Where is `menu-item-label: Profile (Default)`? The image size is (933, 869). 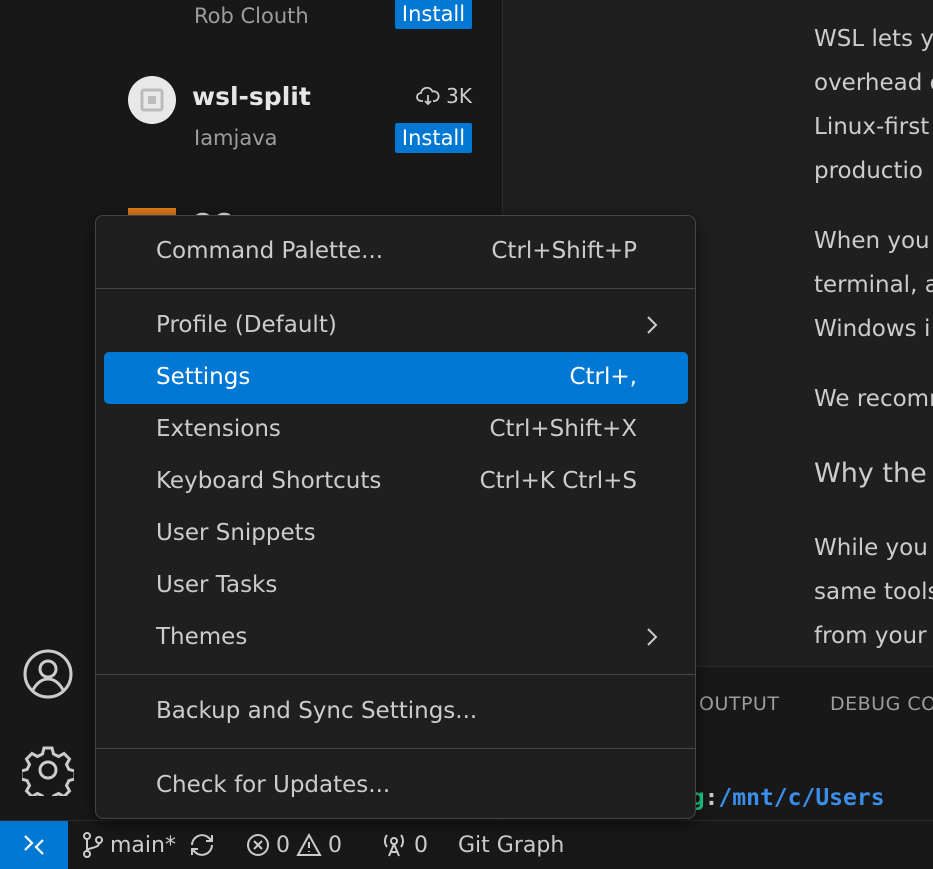 menu-item-label: Profile (Default) is located at coordinates (246, 325).